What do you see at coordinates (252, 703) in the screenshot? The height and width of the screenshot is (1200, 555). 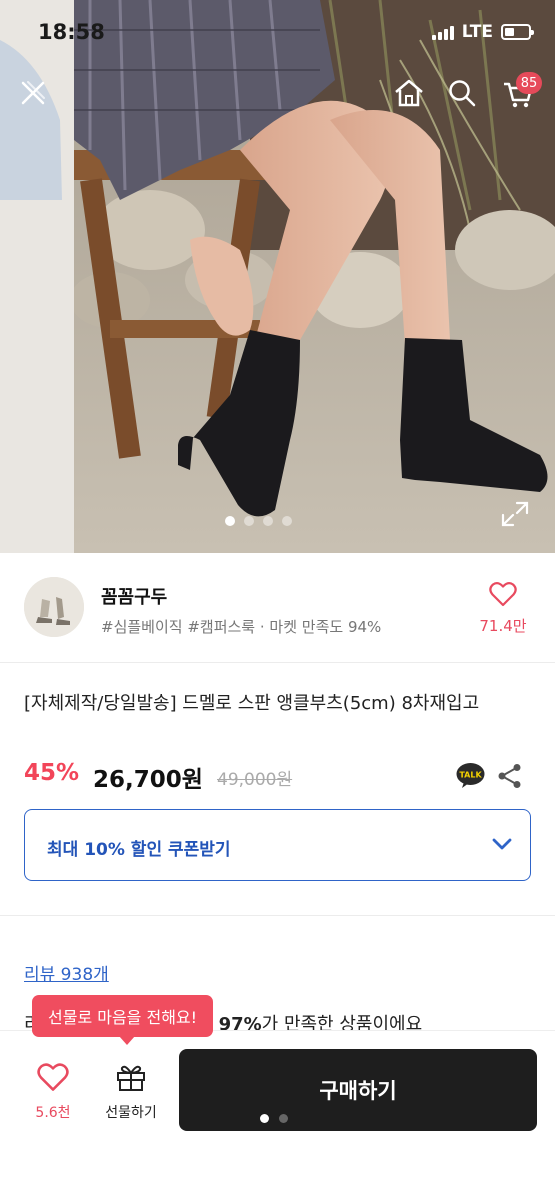 I see `product-title: [자체제작/당일발송] 드멜로 스판 앵클부츠(5cm) 8차재입고` at bounding box center [252, 703].